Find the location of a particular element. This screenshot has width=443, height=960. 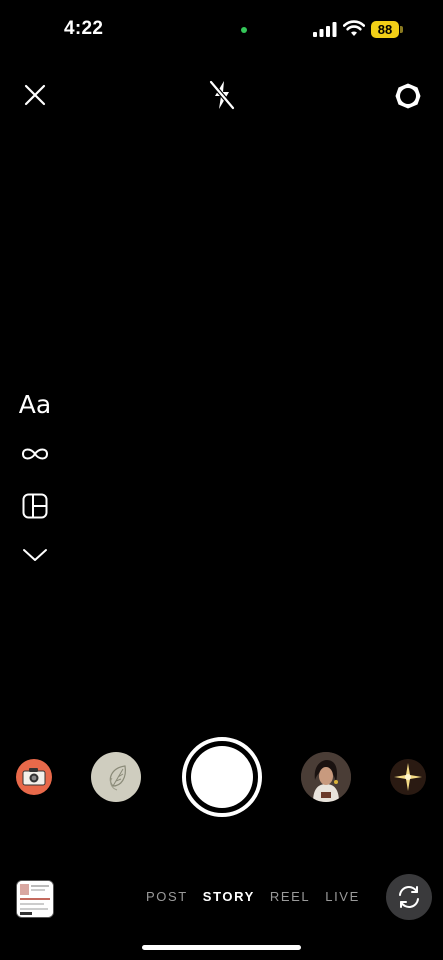

leaf-effect-thumbnail is located at coordinates (116, 777).